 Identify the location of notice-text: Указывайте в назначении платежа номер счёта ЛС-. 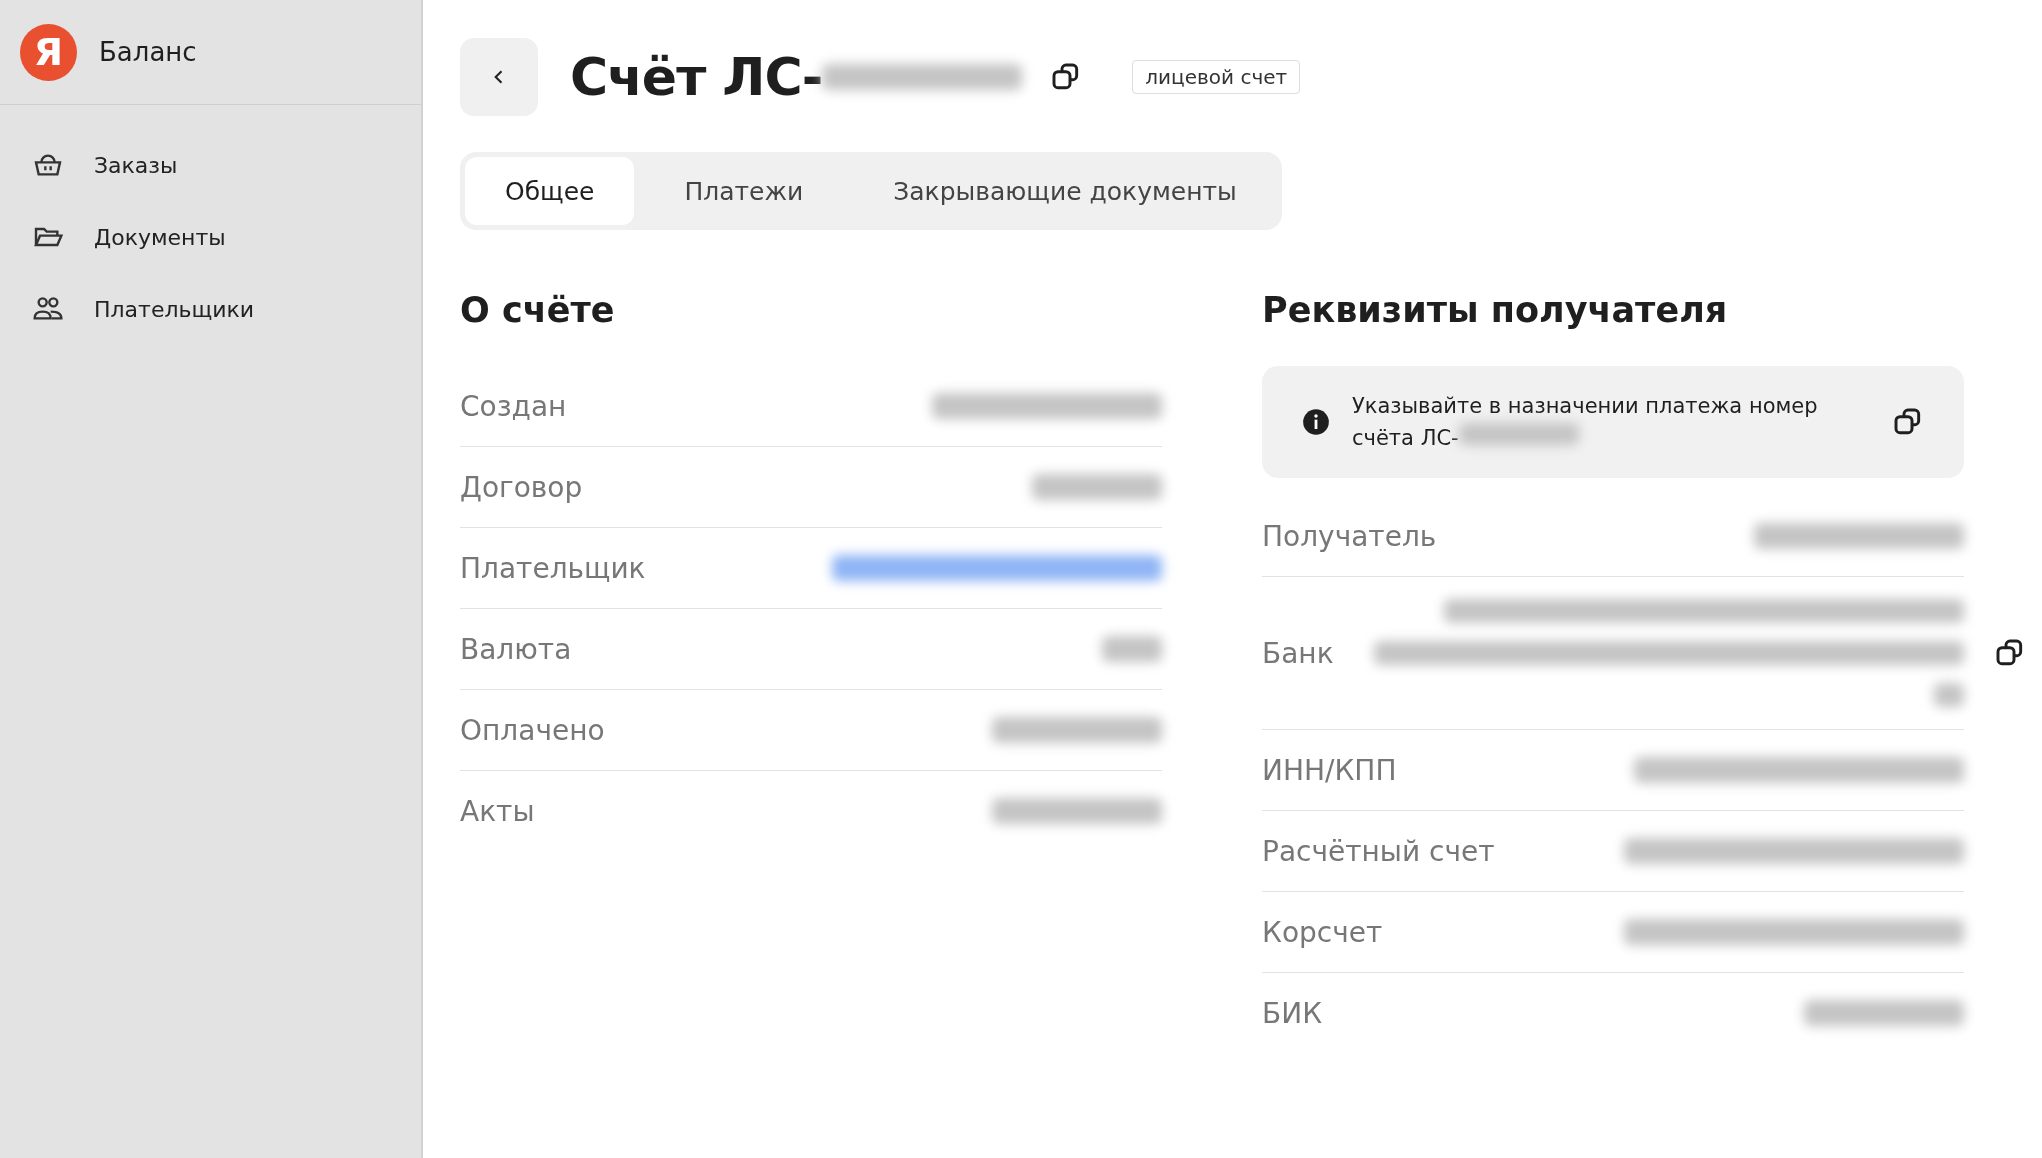
(1585, 422).